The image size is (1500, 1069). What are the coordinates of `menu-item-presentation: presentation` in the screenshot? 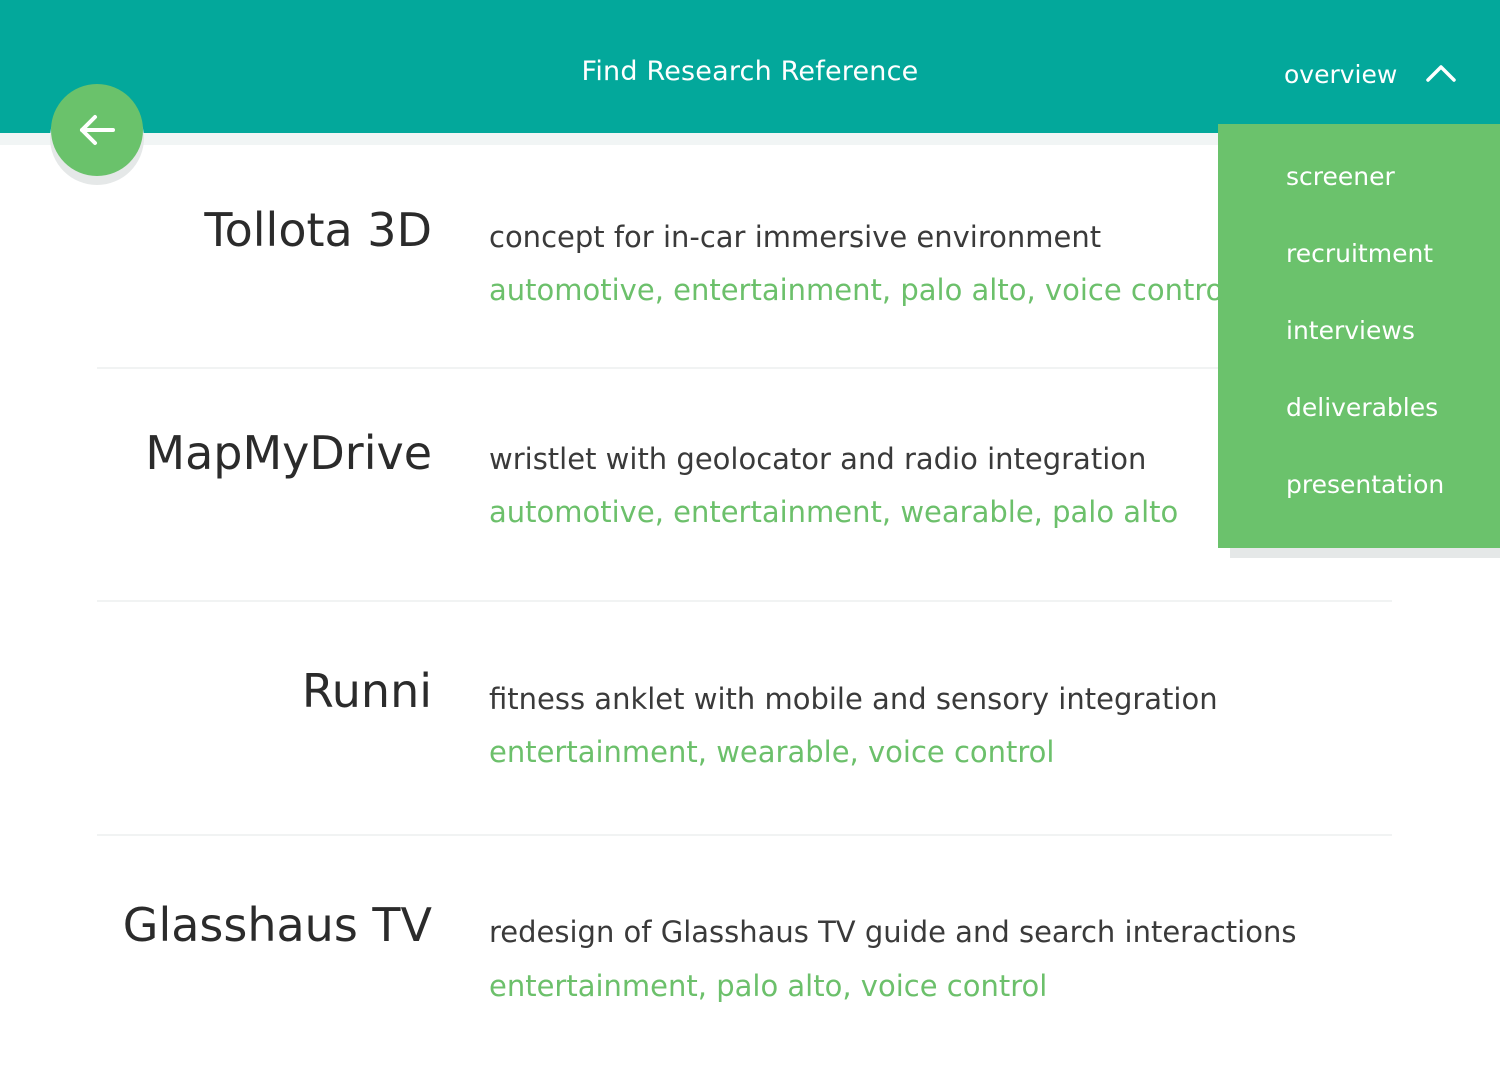 It's located at (1365, 485).